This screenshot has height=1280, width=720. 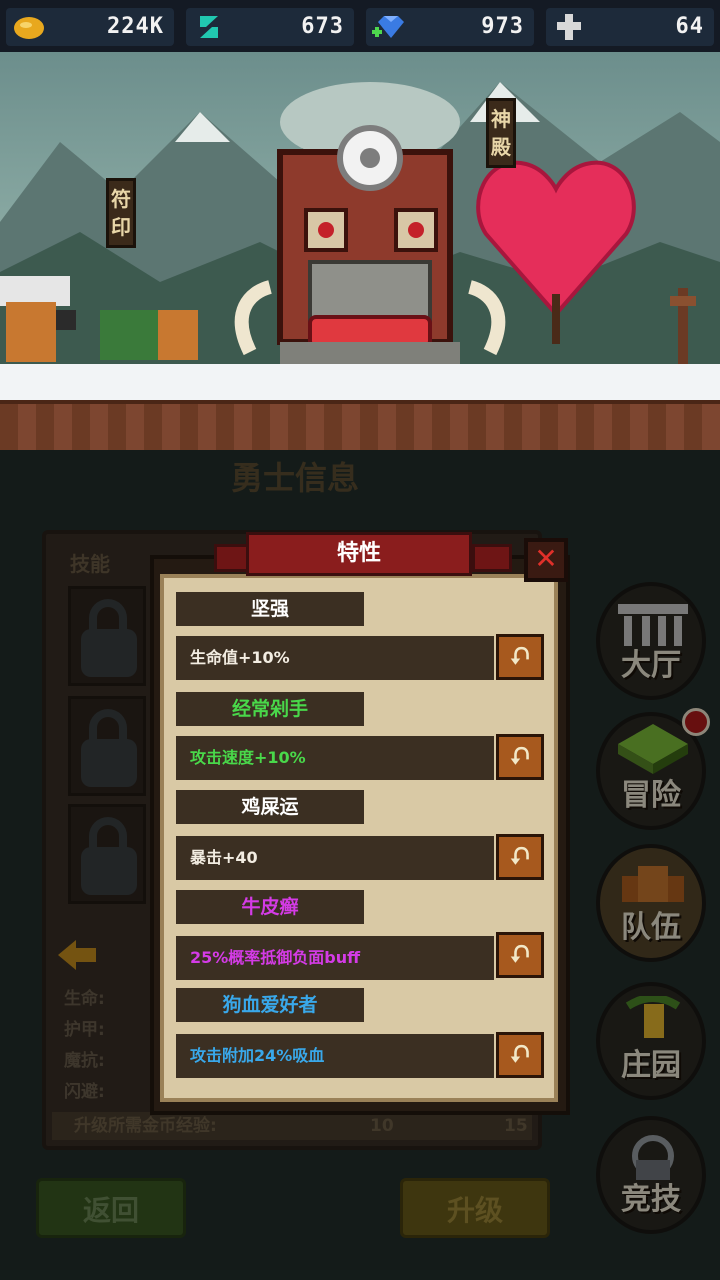 What do you see at coordinates (270, 1005) in the screenshot?
I see `trait-name: 狗血爱好者` at bounding box center [270, 1005].